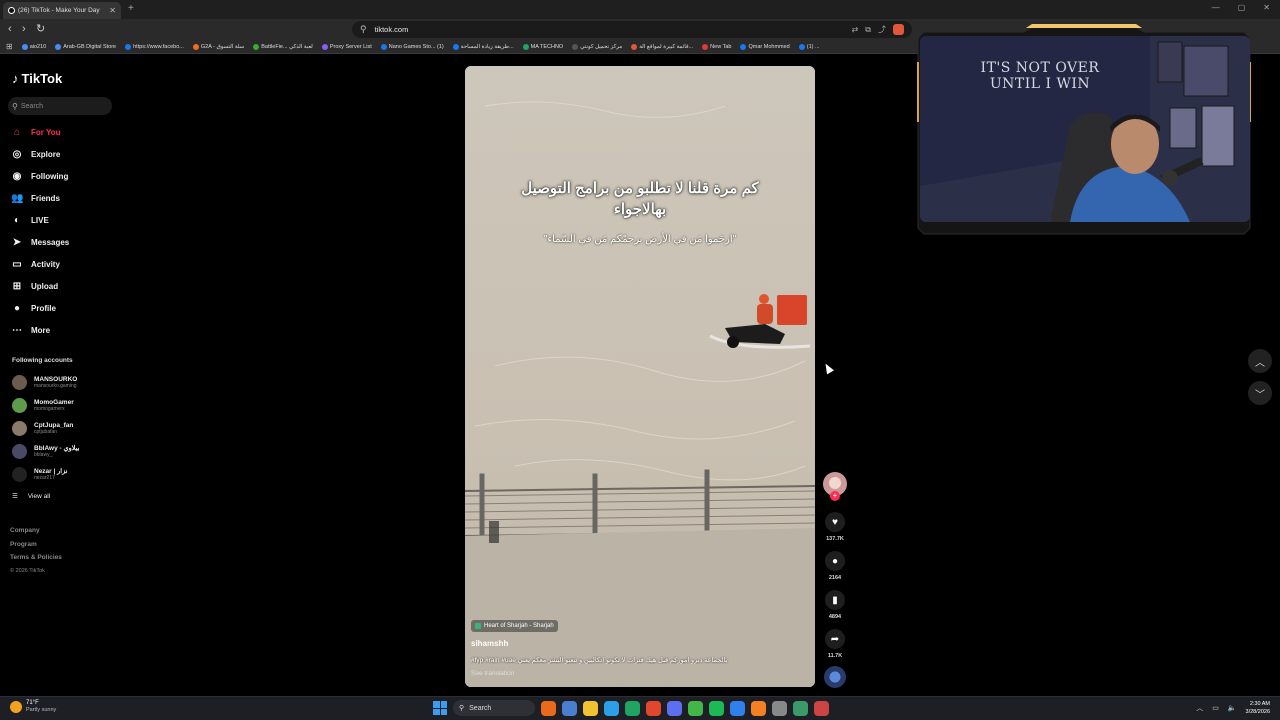  I want to click on maximize-icon: ▢, so click(1242, 7).